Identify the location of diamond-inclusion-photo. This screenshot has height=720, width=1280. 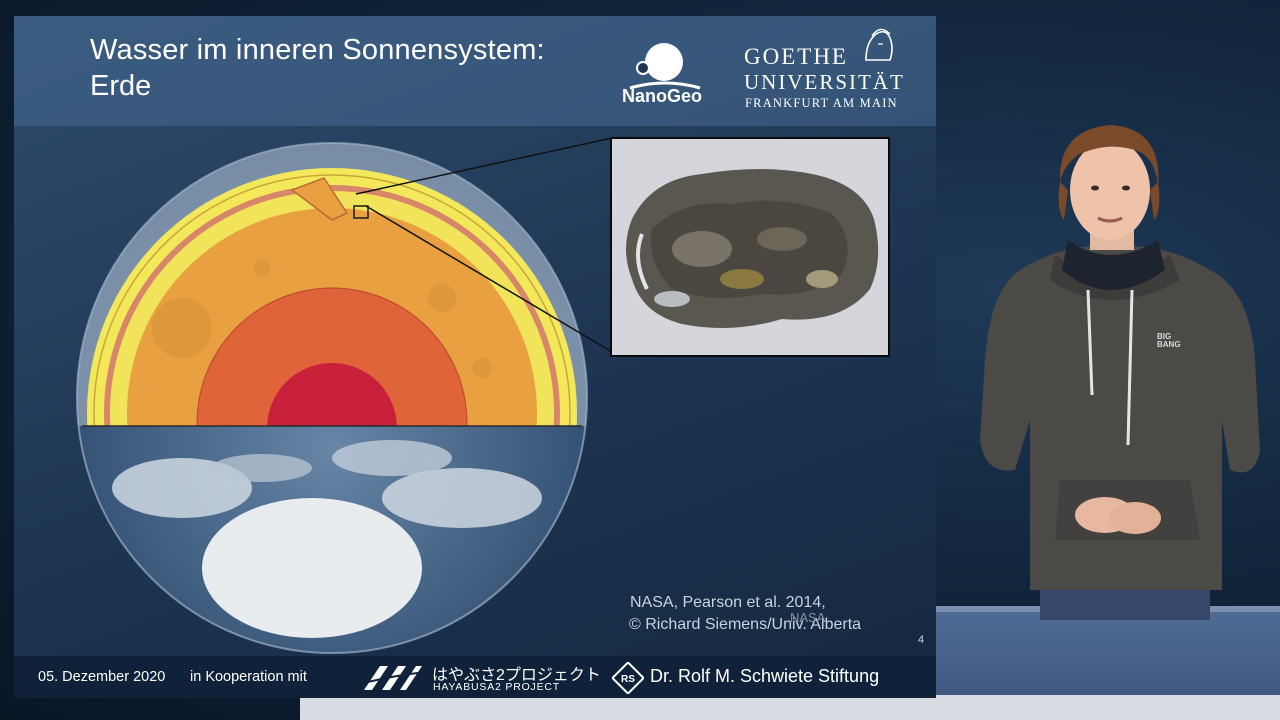
(750, 247).